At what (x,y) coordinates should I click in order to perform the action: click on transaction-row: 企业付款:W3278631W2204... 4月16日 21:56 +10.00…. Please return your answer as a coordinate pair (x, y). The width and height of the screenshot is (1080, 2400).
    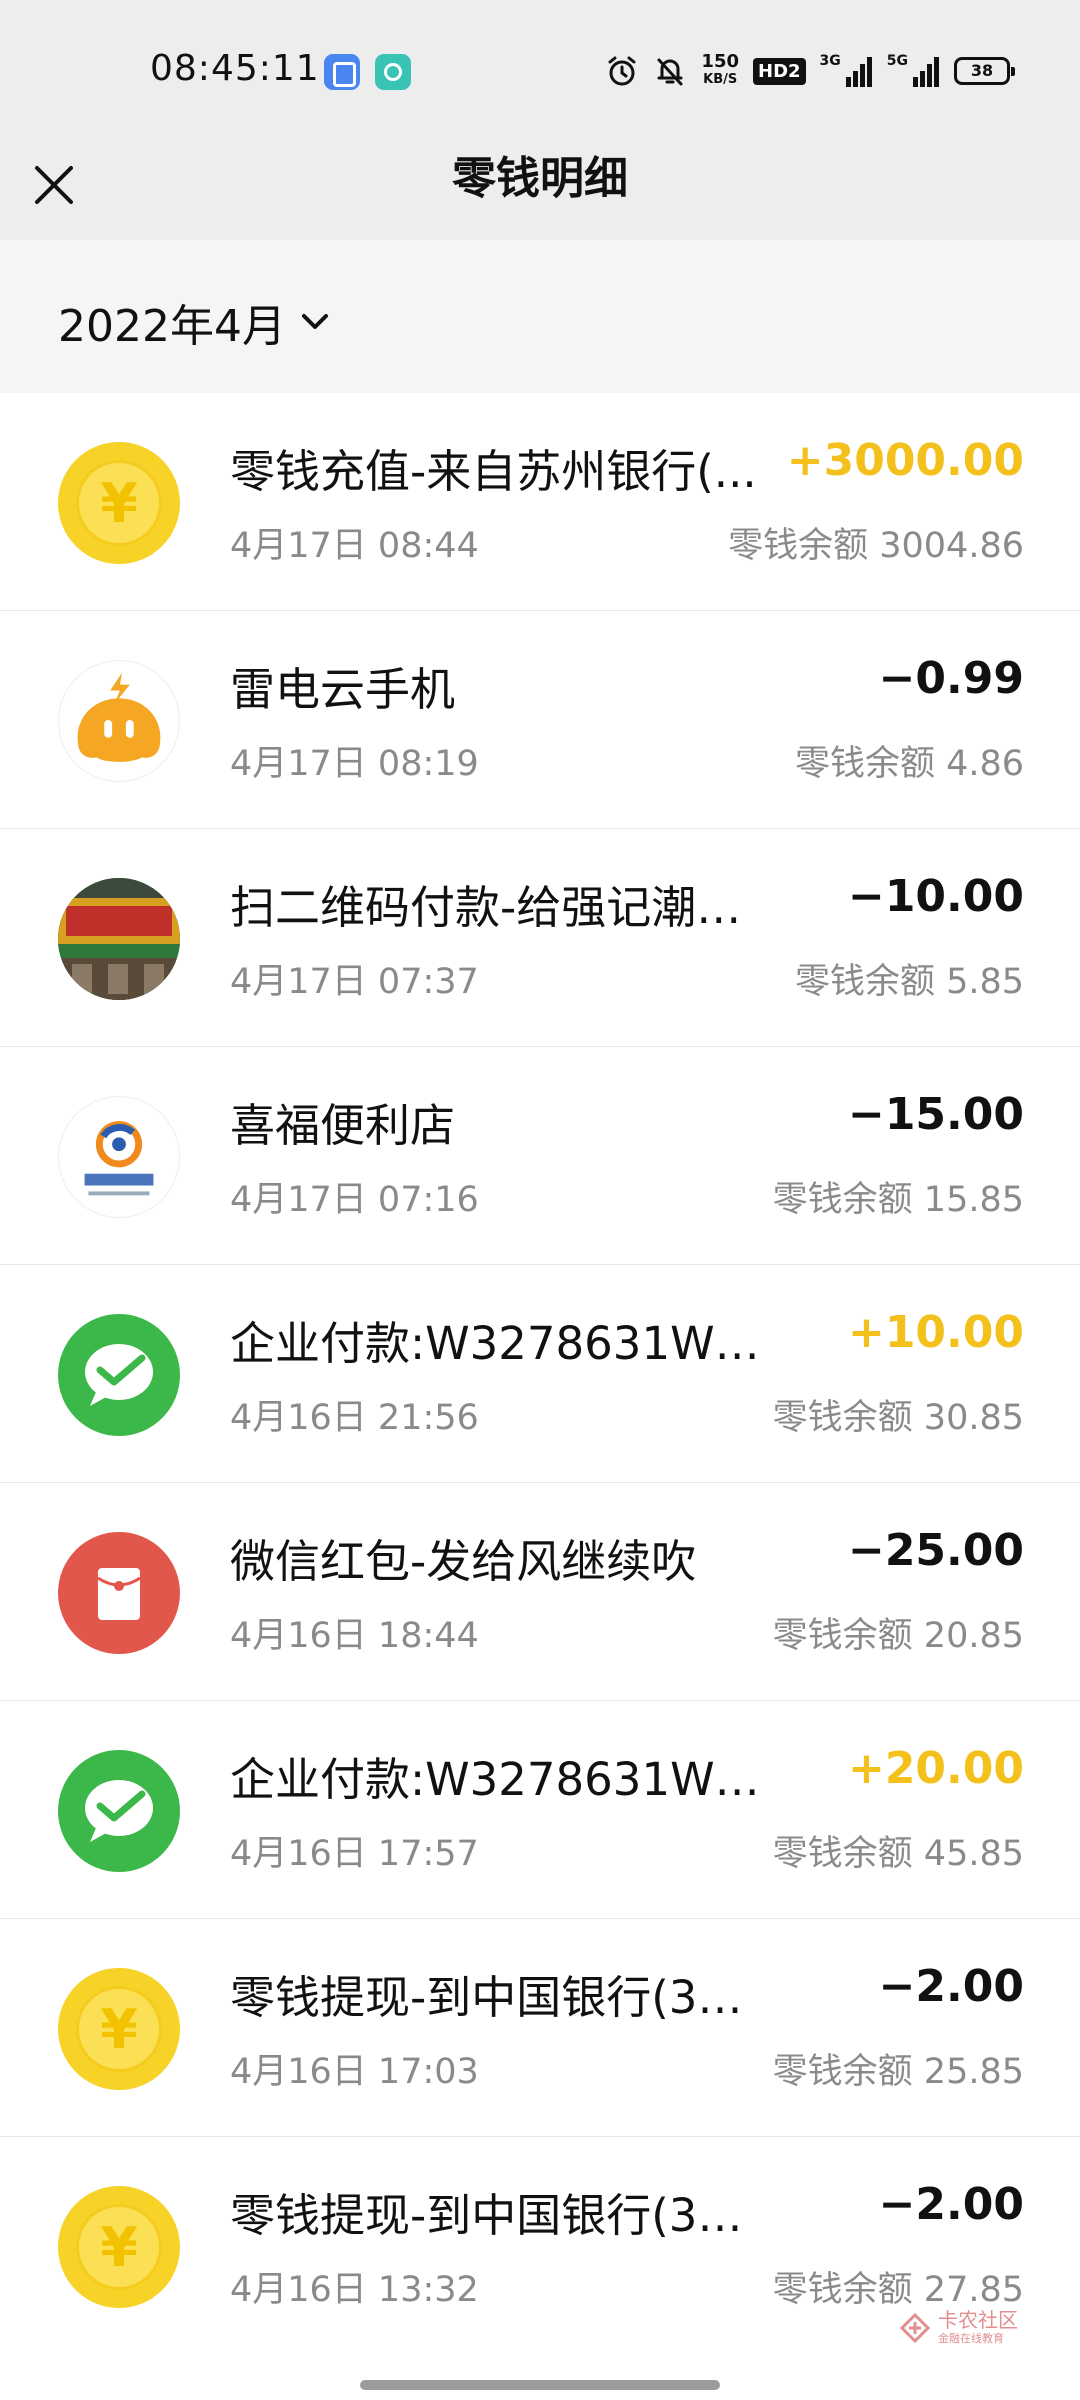
    Looking at the image, I should click on (540, 1374).